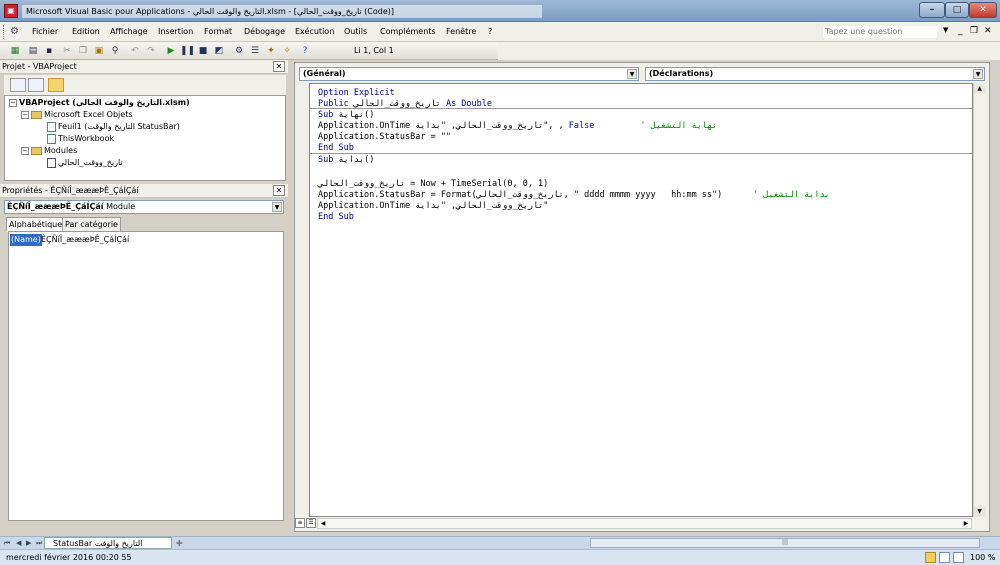 Image resolution: width=1000 pixels, height=565 pixels. I want to click on close-button: ✕, so click(983, 10).